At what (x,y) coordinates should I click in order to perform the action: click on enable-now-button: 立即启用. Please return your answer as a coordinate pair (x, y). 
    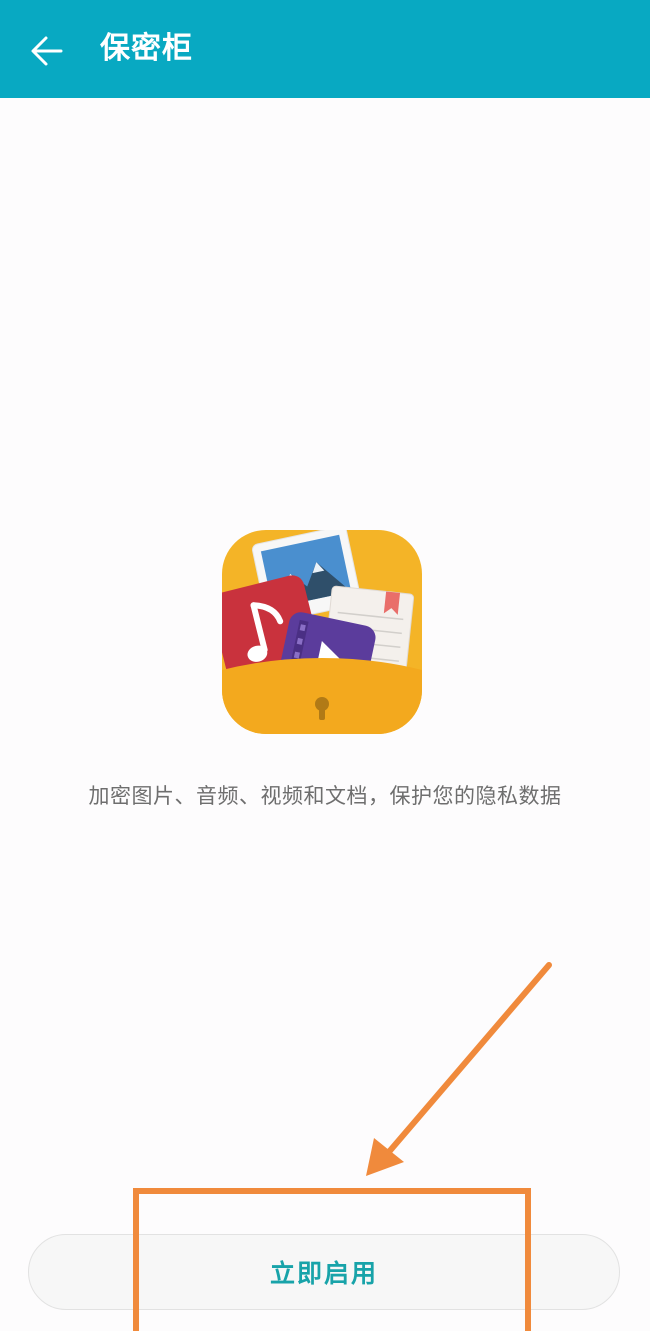
    Looking at the image, I should click on (324, 1272).